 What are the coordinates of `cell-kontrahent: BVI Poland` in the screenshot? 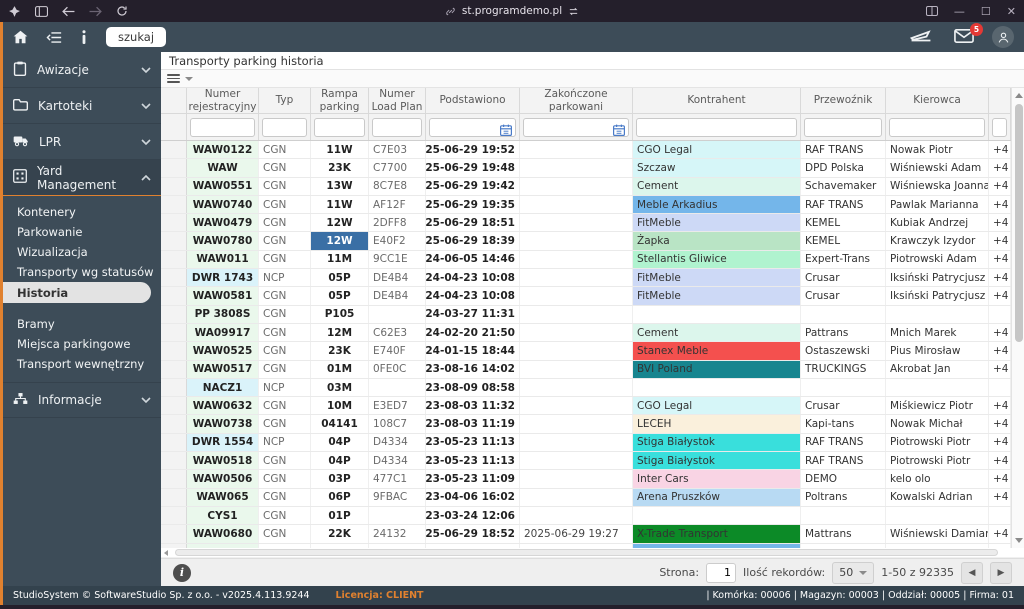 It's located at (717, 369).